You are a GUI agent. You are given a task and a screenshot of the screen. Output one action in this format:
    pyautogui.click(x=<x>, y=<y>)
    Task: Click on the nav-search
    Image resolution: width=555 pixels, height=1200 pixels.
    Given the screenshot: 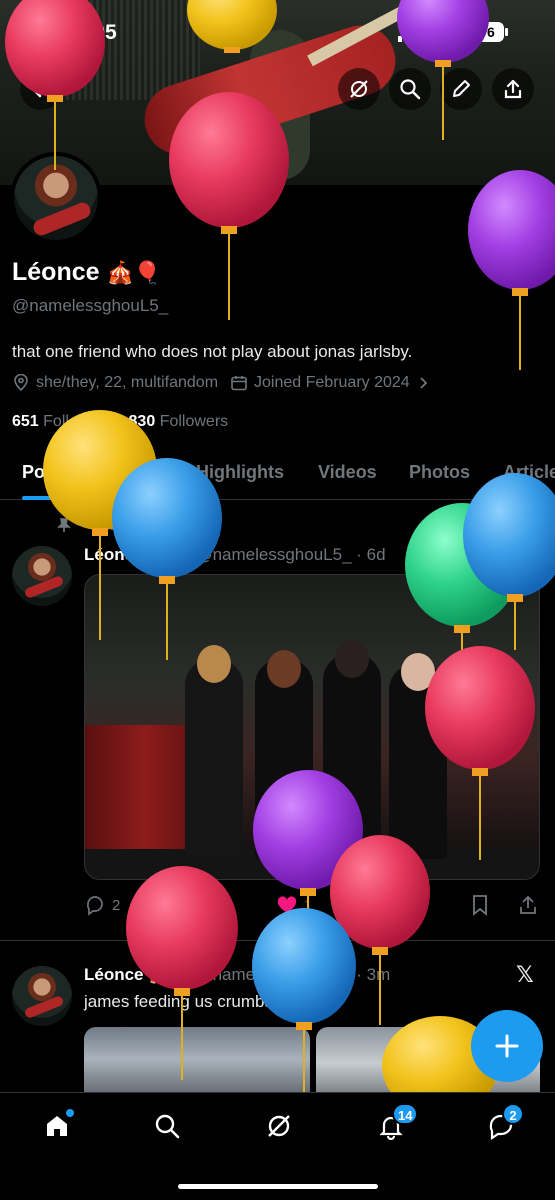 What is the action you would take?
    pyautogui.click(x=167, y=1126)
    